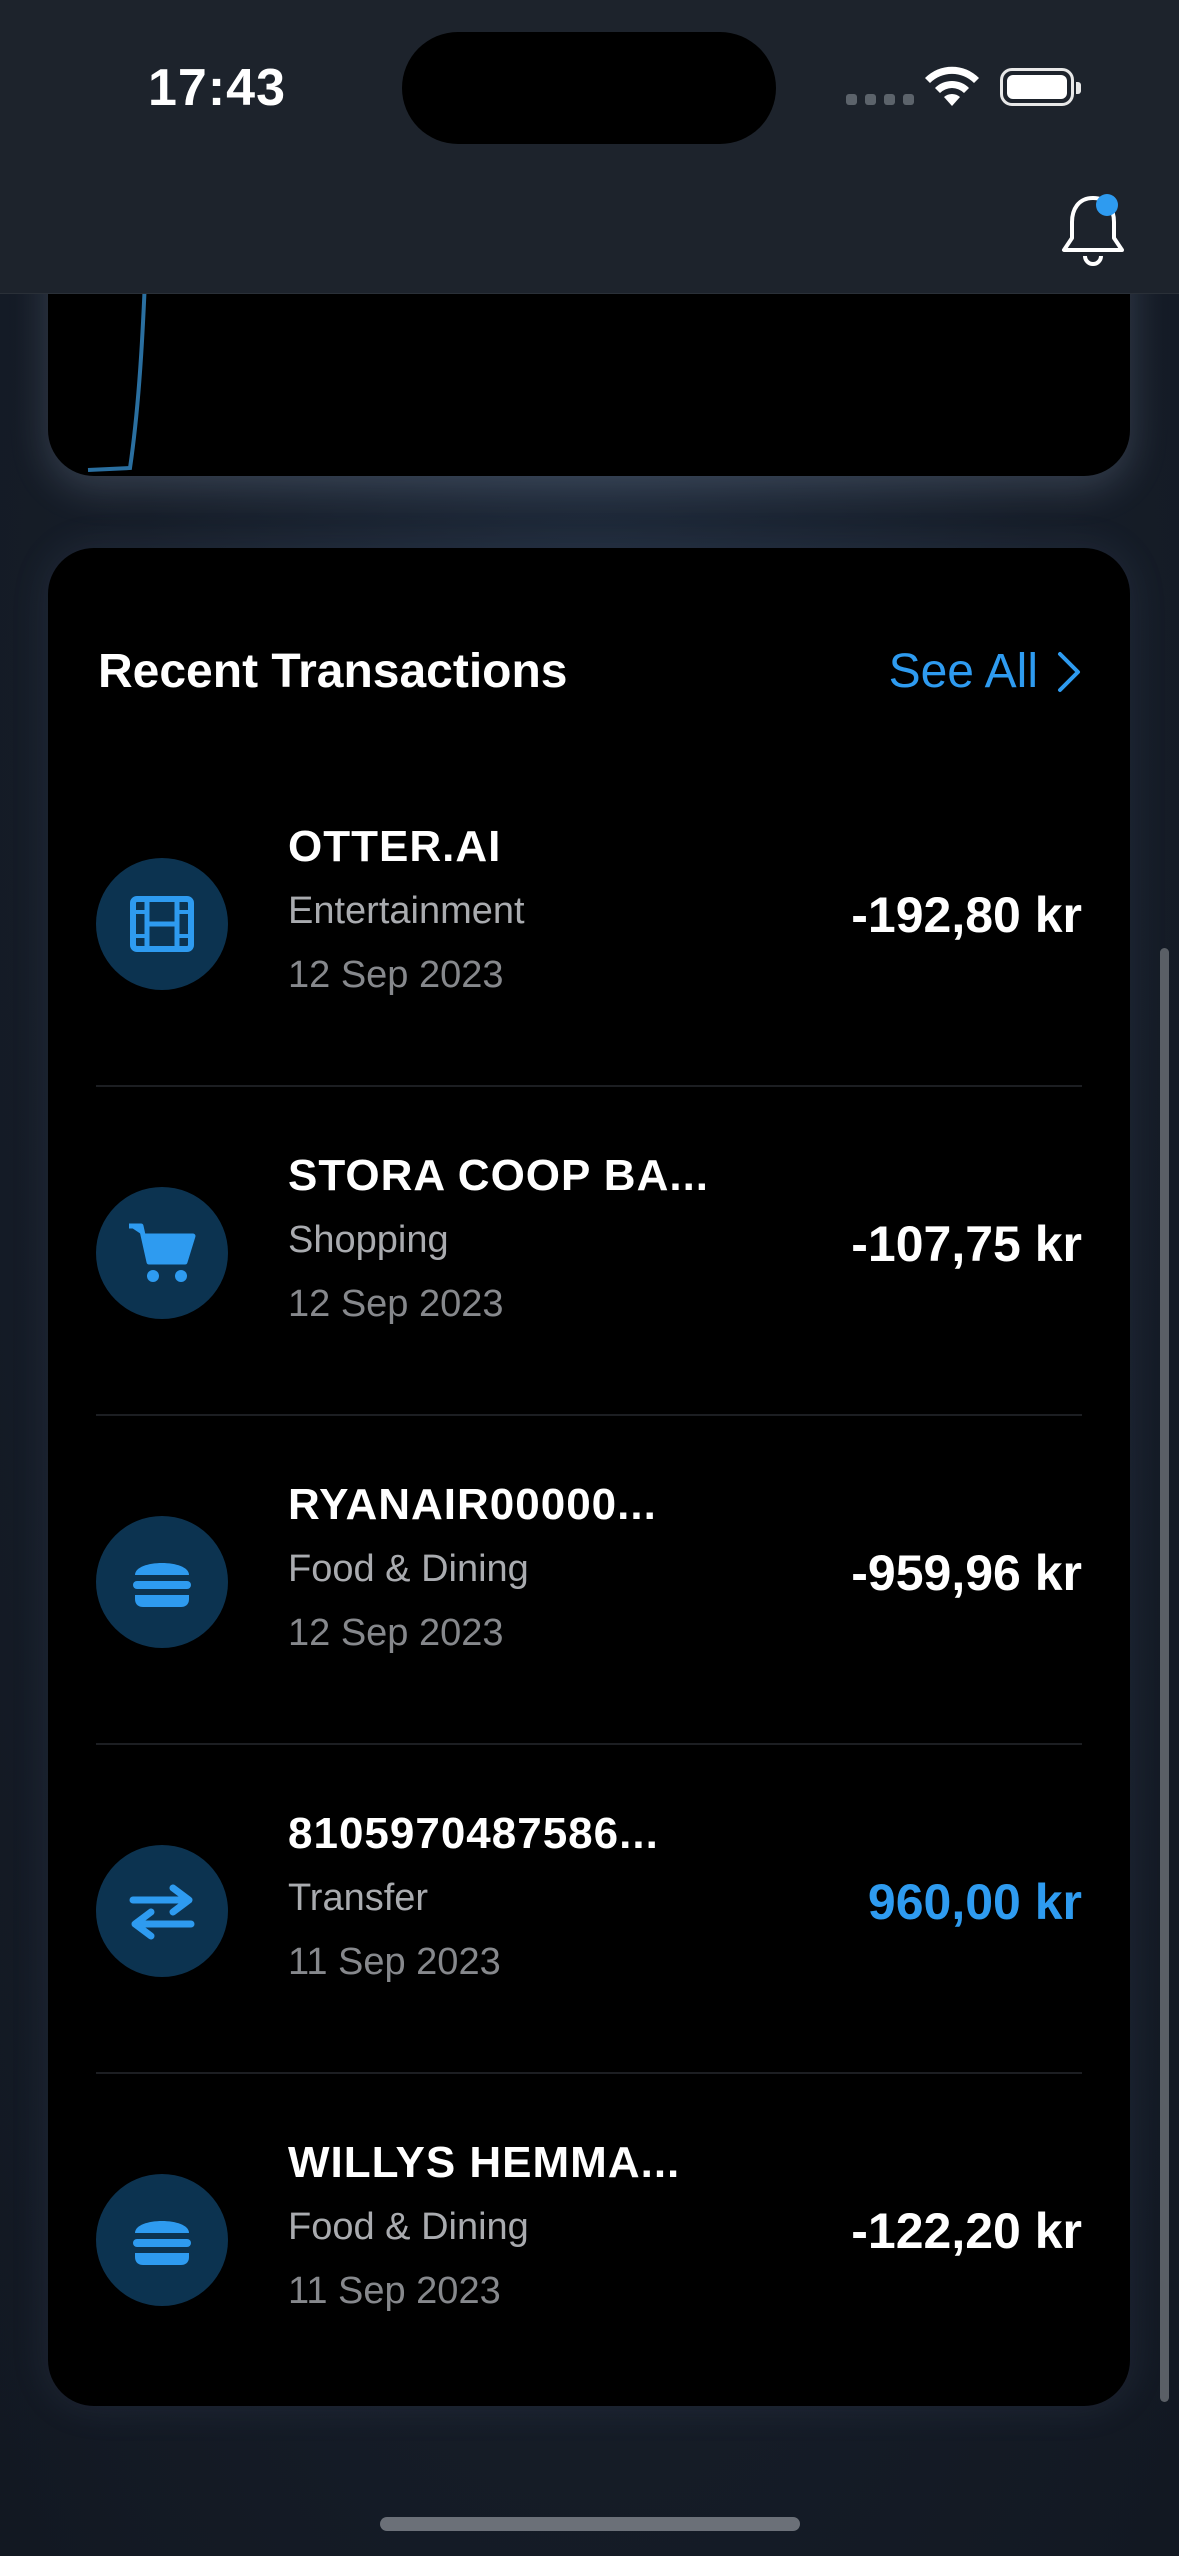 This screenshot has height=2556, width=1179. I want to click on see-all-label: See All, so click(963, 671).